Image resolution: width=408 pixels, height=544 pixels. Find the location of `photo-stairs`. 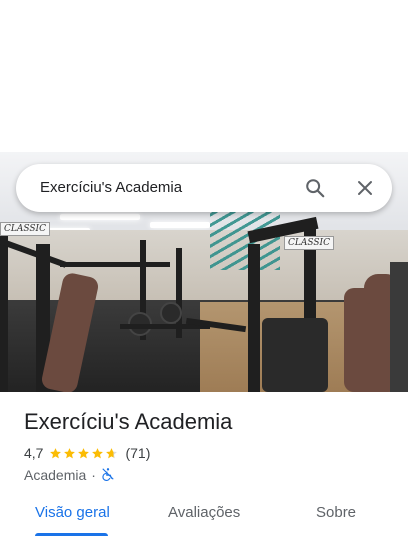

photo-stairs is located at coordinates (245, 240).